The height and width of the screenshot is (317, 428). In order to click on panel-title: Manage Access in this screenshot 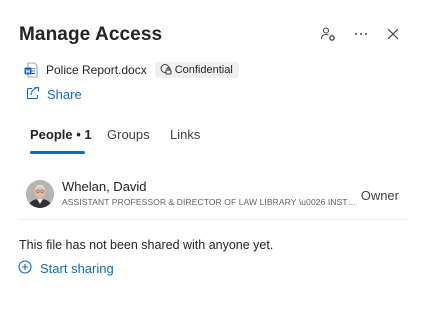, I will do `click(91, 34)`.